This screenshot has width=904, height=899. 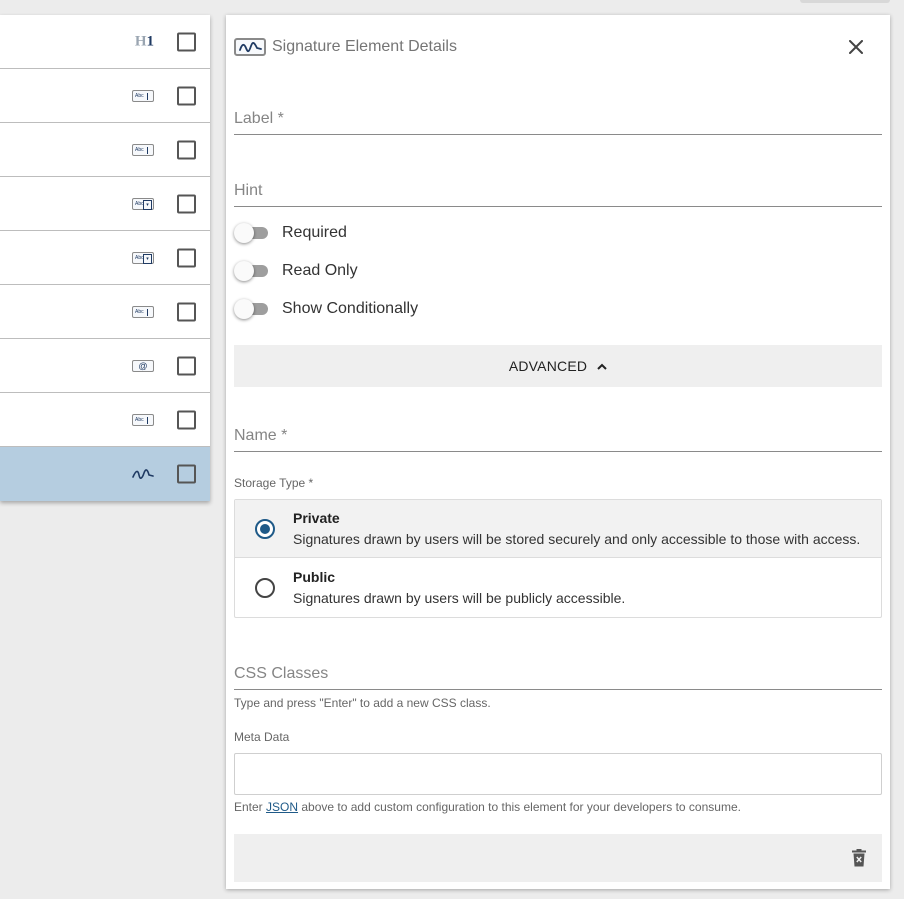 What do you see at coordinates (250, 807) in the screenshot?
I see `meta-hint-before: Enter` at bounding box center [250, 807].